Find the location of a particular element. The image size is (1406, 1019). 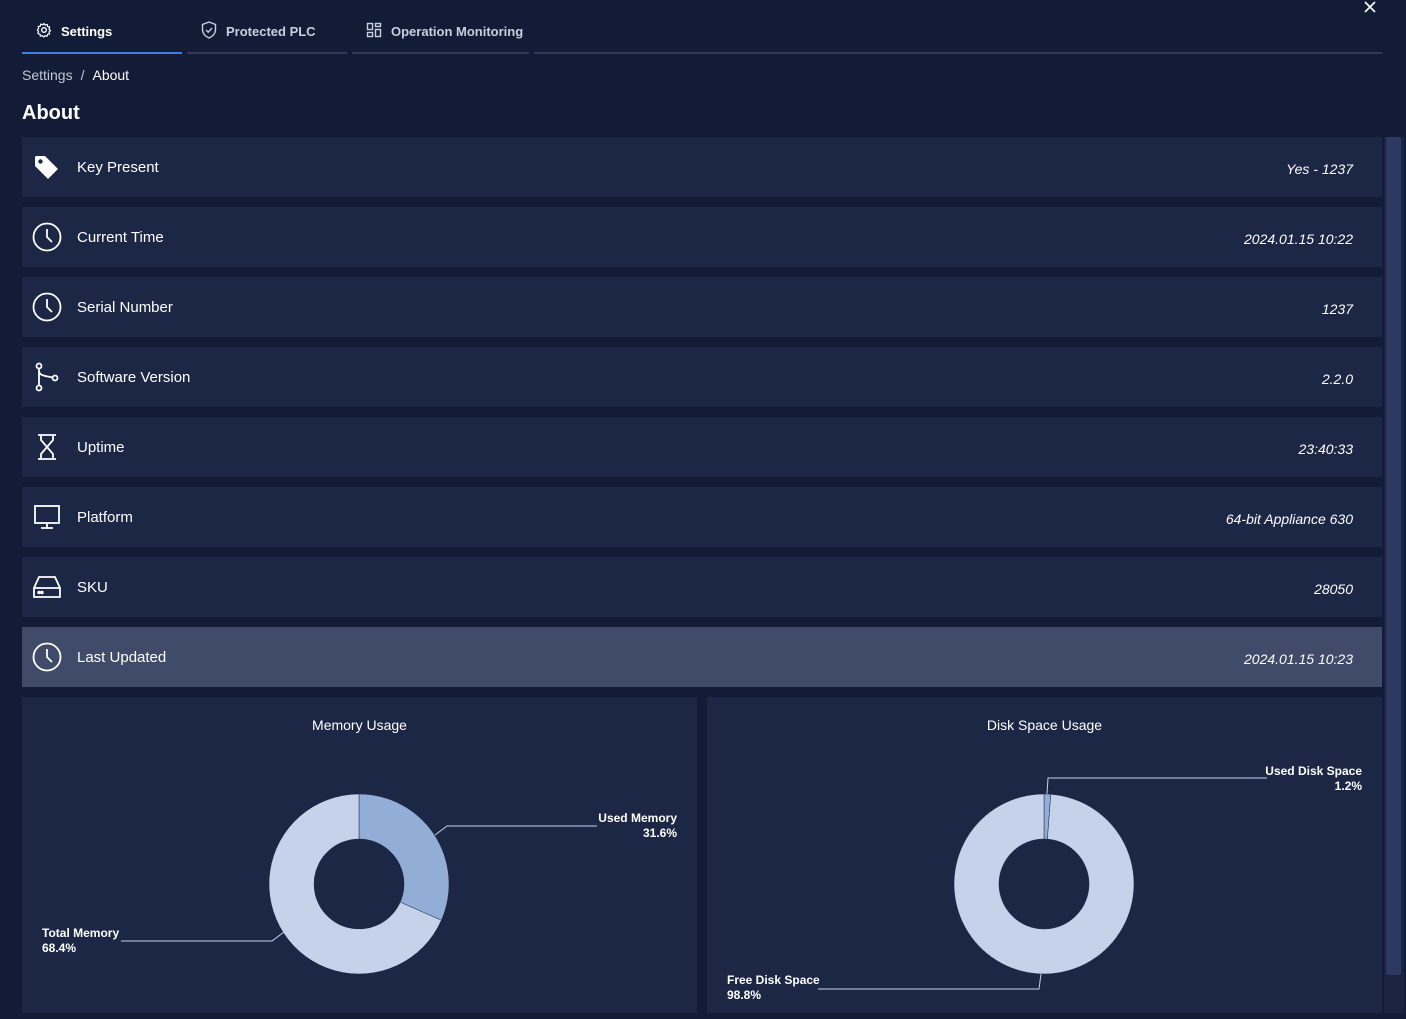

info-row-value: 2024.01.15 10:22 is located at coordinates (1298, 239).